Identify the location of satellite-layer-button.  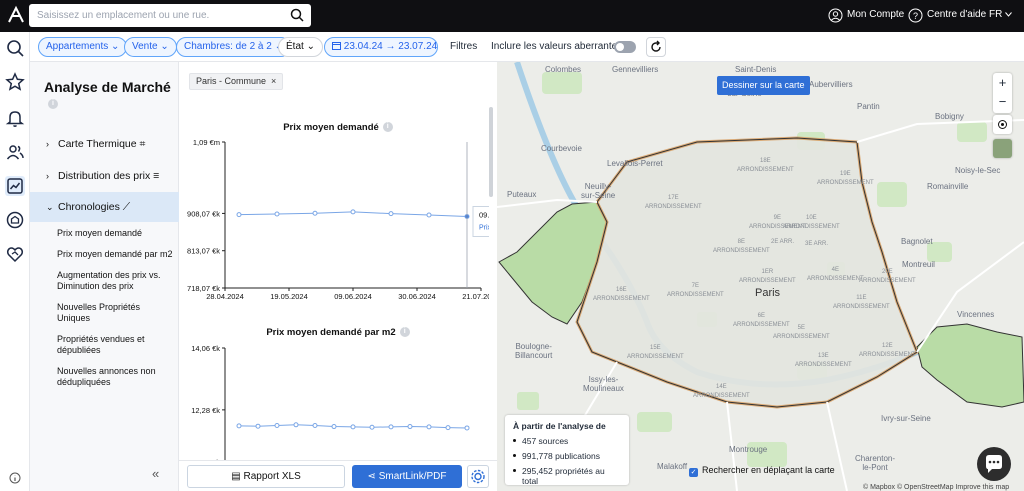
(1002, 148).